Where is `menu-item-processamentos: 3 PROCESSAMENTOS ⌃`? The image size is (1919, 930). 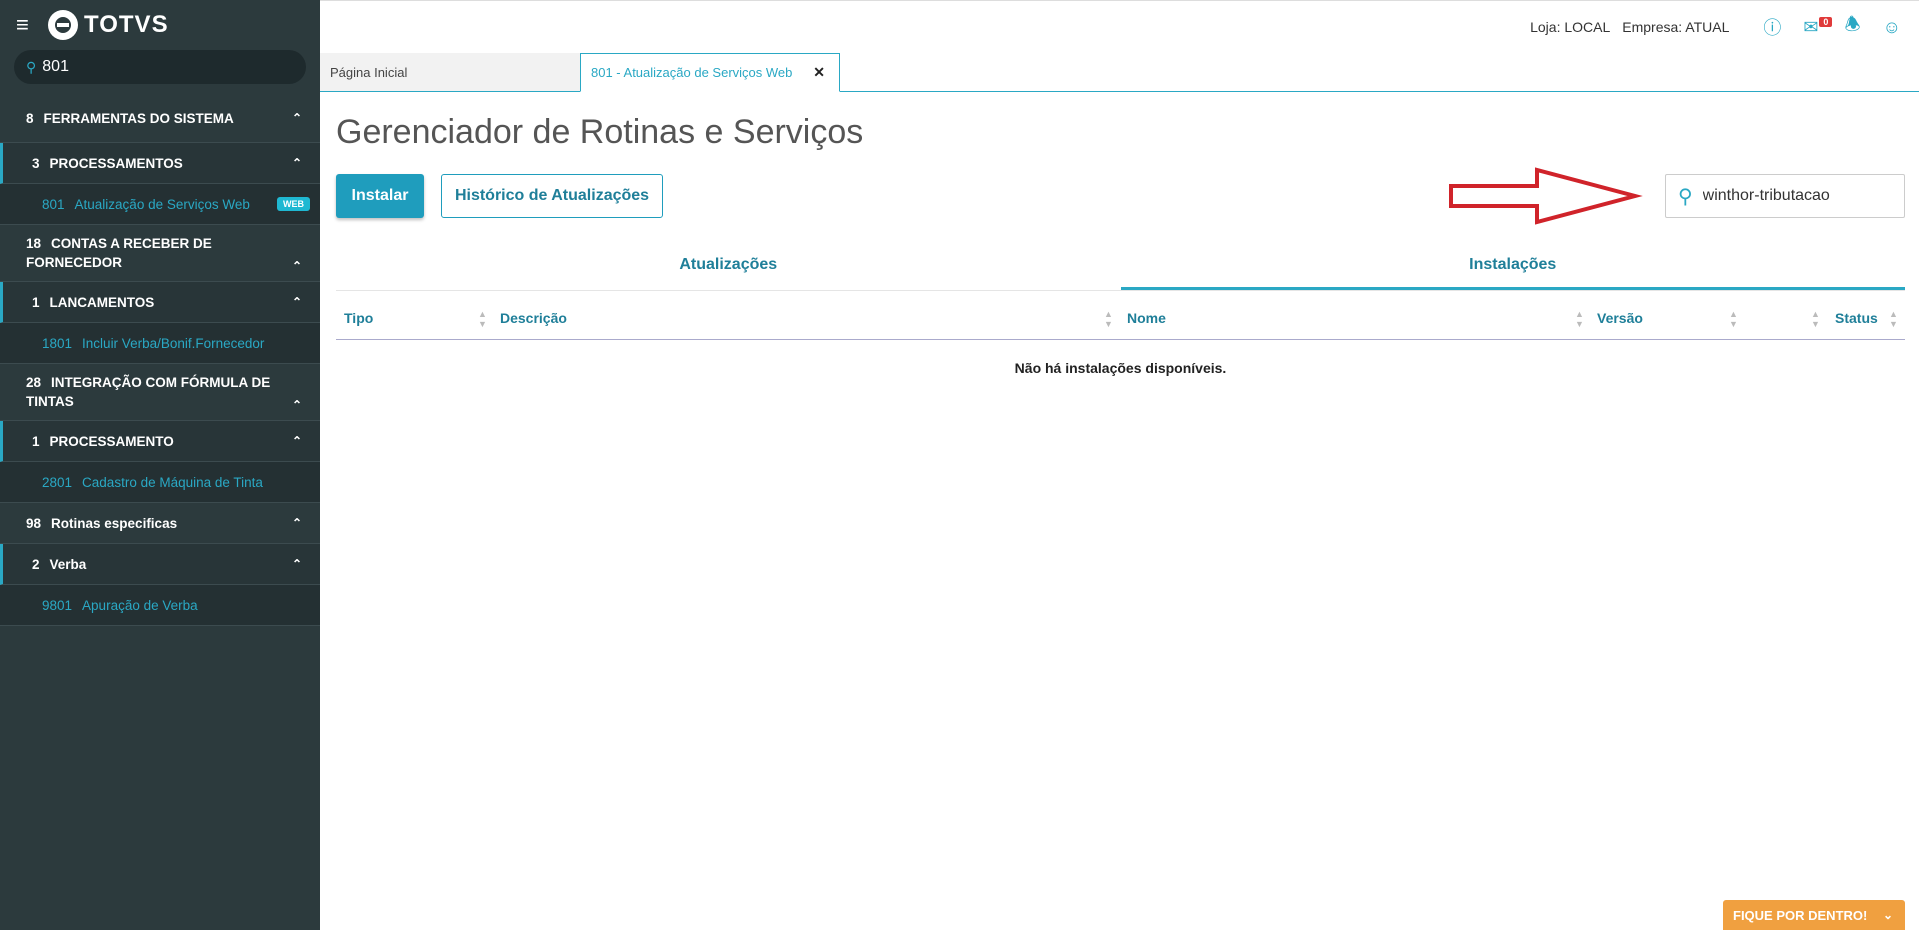
menu-item-processamentos: 3 PROCESSAMENTOS ⌃ is located at coordinates (160, 163).